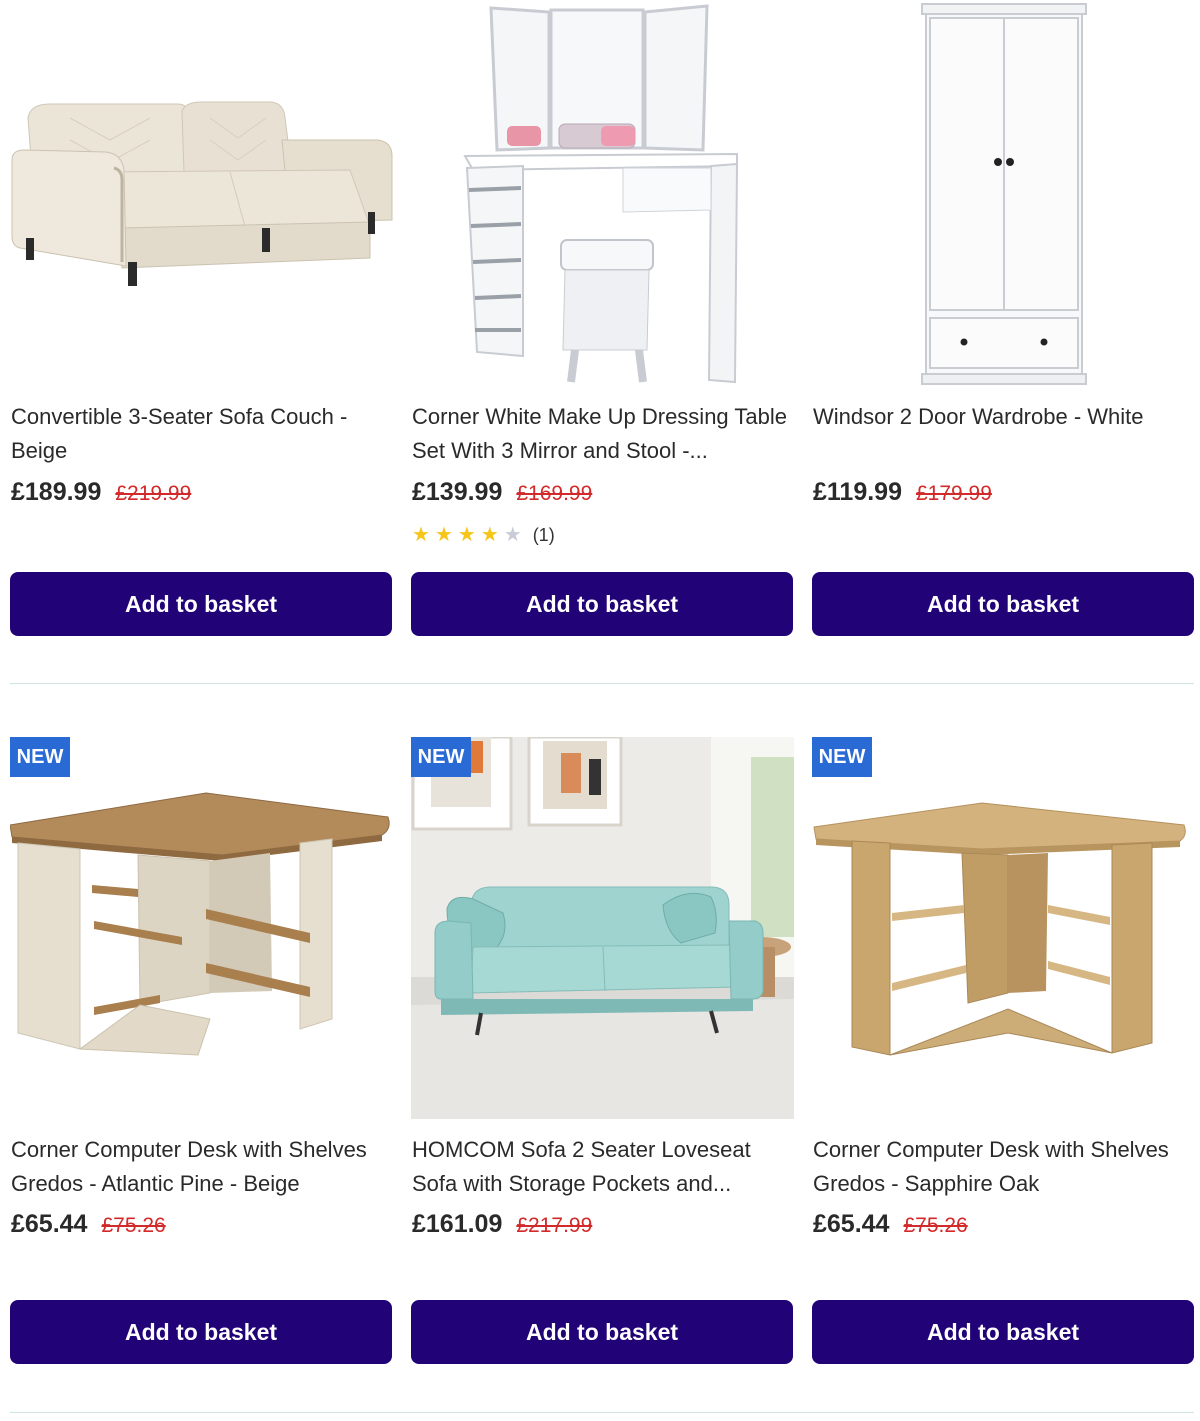 The image size is (1200, 1421). I want to click on star-rating: ★ ★ ★ ★ ★ (1), so click(483, 535).